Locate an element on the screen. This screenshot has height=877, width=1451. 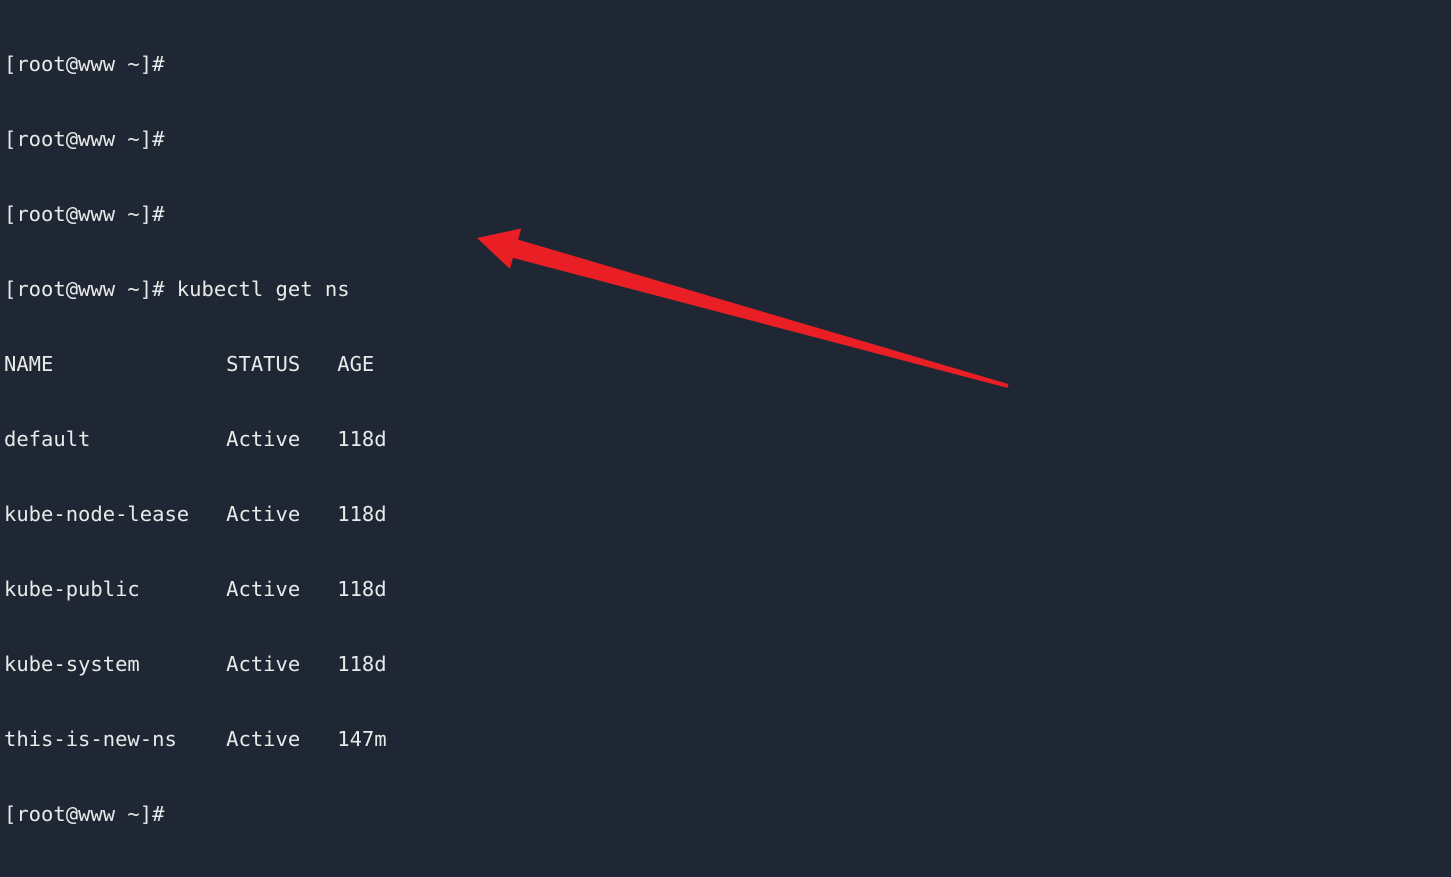
terminal-line-row-this-is-new-ns: this-is-new-ns Active 147m is located at coordinates (195, 739).